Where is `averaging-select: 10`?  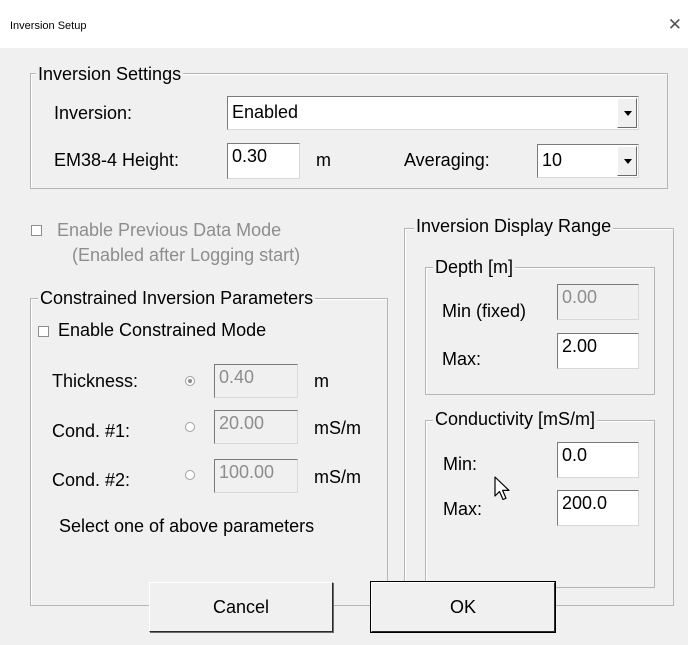
averaging-select: 10 is located at coordinates (588, 161).